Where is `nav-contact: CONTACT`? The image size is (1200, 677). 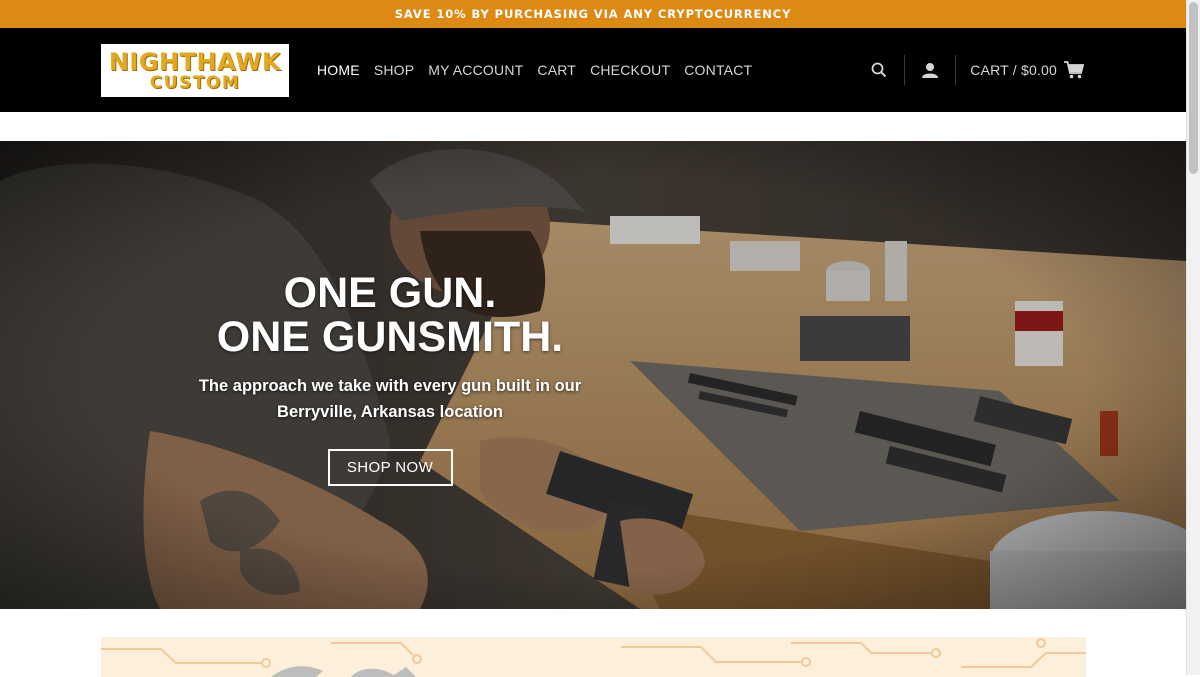
nav-contact: CONTACT is located at coordinates (718, 70).